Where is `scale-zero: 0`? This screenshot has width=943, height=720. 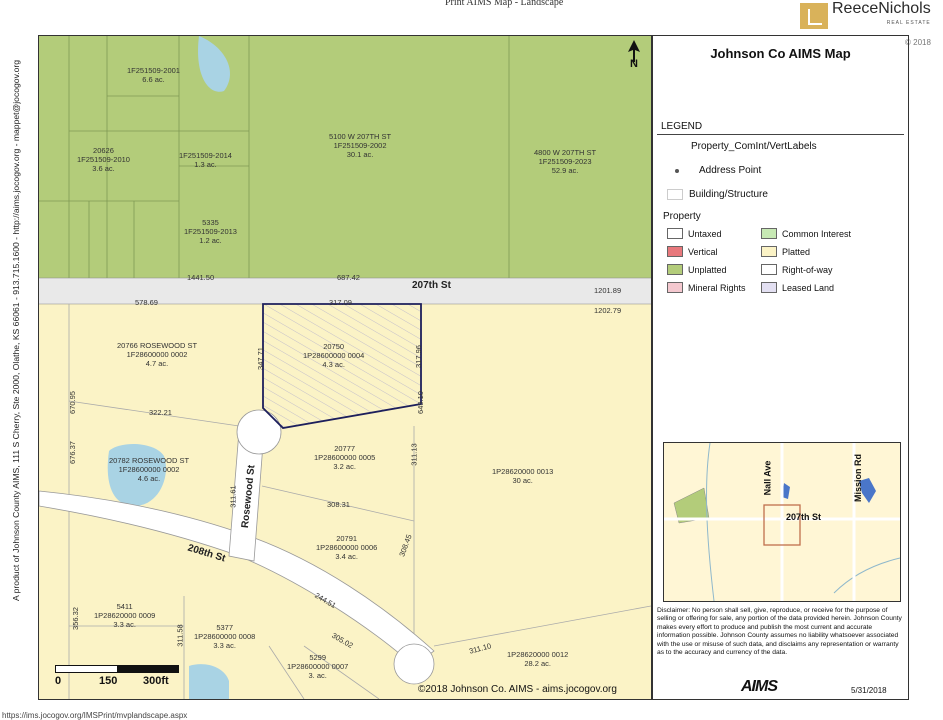 scale-zero: 0 is located at coordinates (58, 681).